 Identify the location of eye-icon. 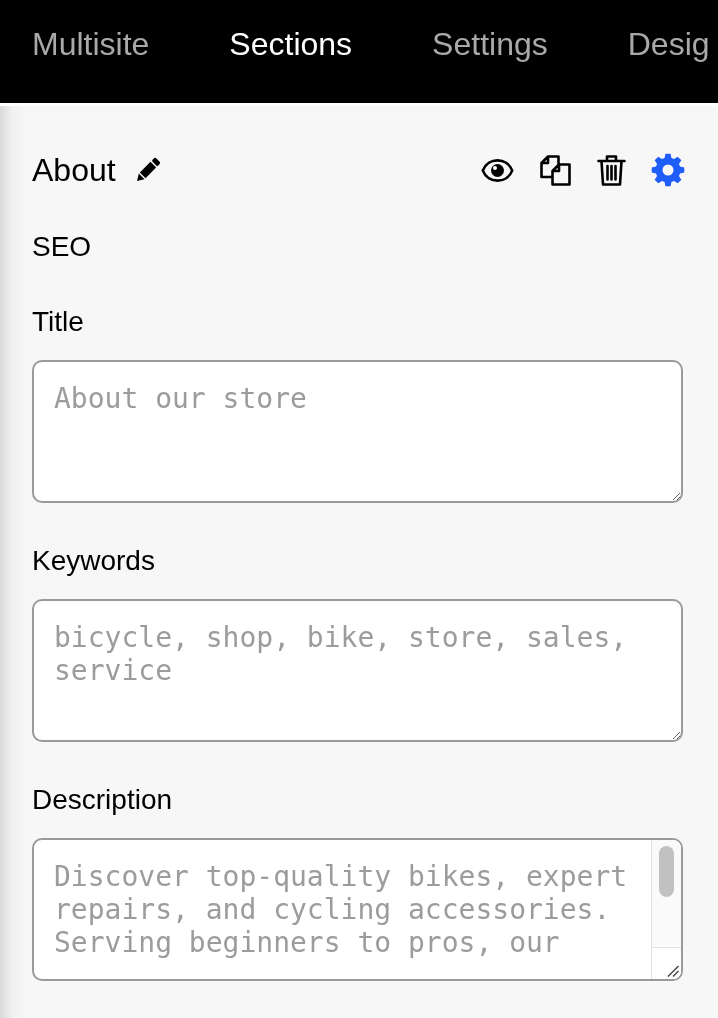
(497, 170).